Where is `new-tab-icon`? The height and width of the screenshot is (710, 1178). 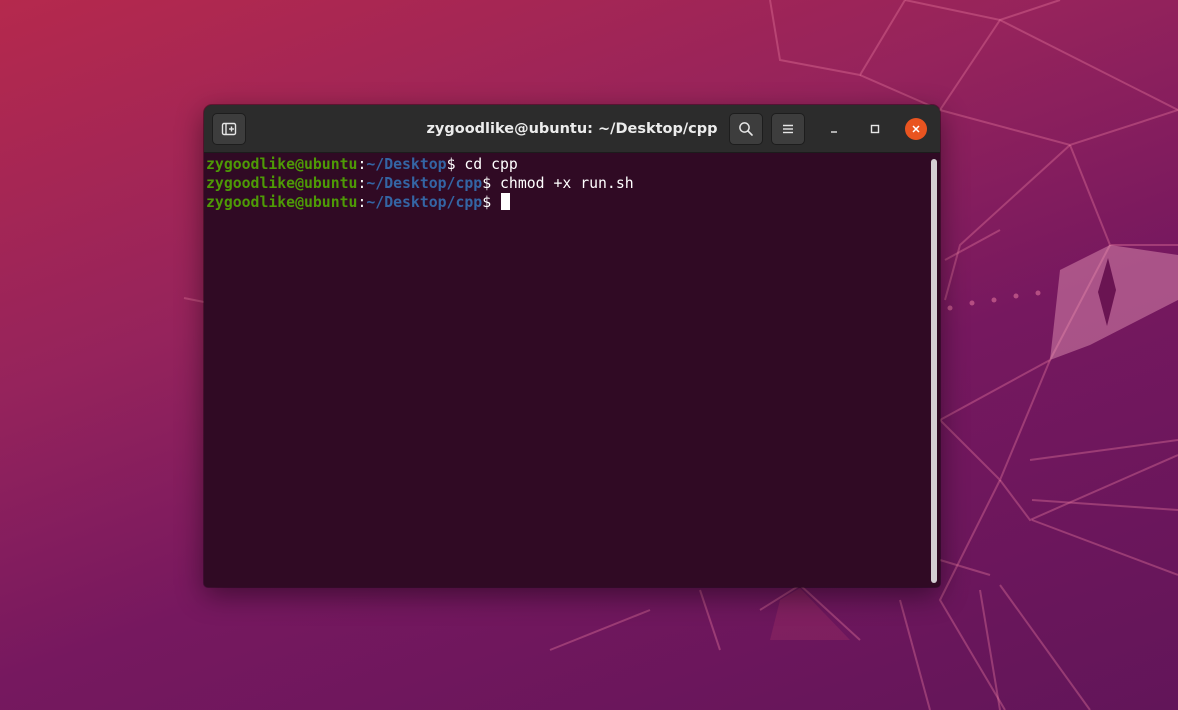 new-tab-icon is located at coordinates (229, 129).